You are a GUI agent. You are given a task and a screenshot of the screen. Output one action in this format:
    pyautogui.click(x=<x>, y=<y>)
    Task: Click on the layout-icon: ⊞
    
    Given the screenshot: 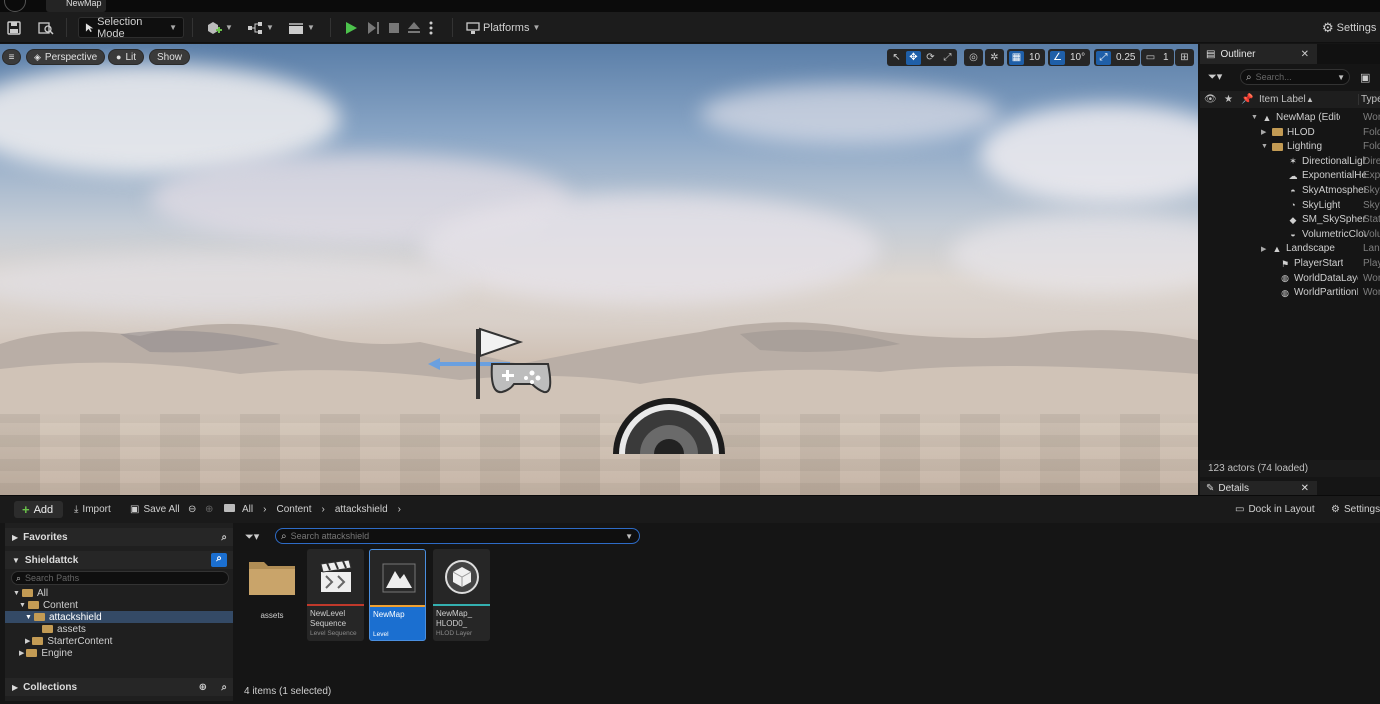 What is the action you would take?
    pyautogui.click(x=1184, y=58)
    